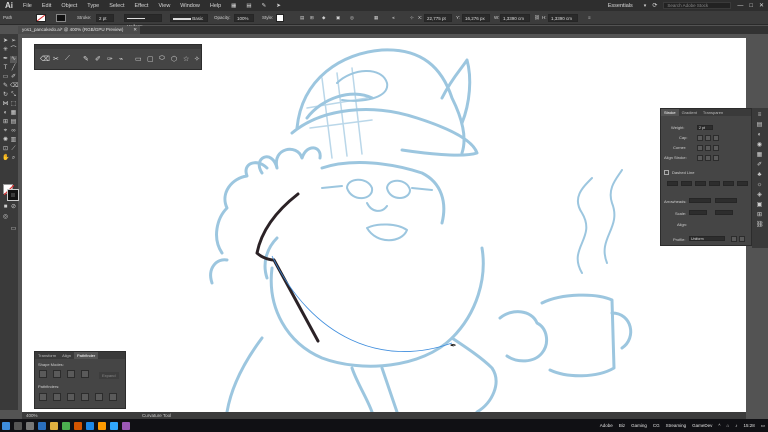 This screenshot has height=432, width=768. I want to click on task-view-icon, so click(30, 425).